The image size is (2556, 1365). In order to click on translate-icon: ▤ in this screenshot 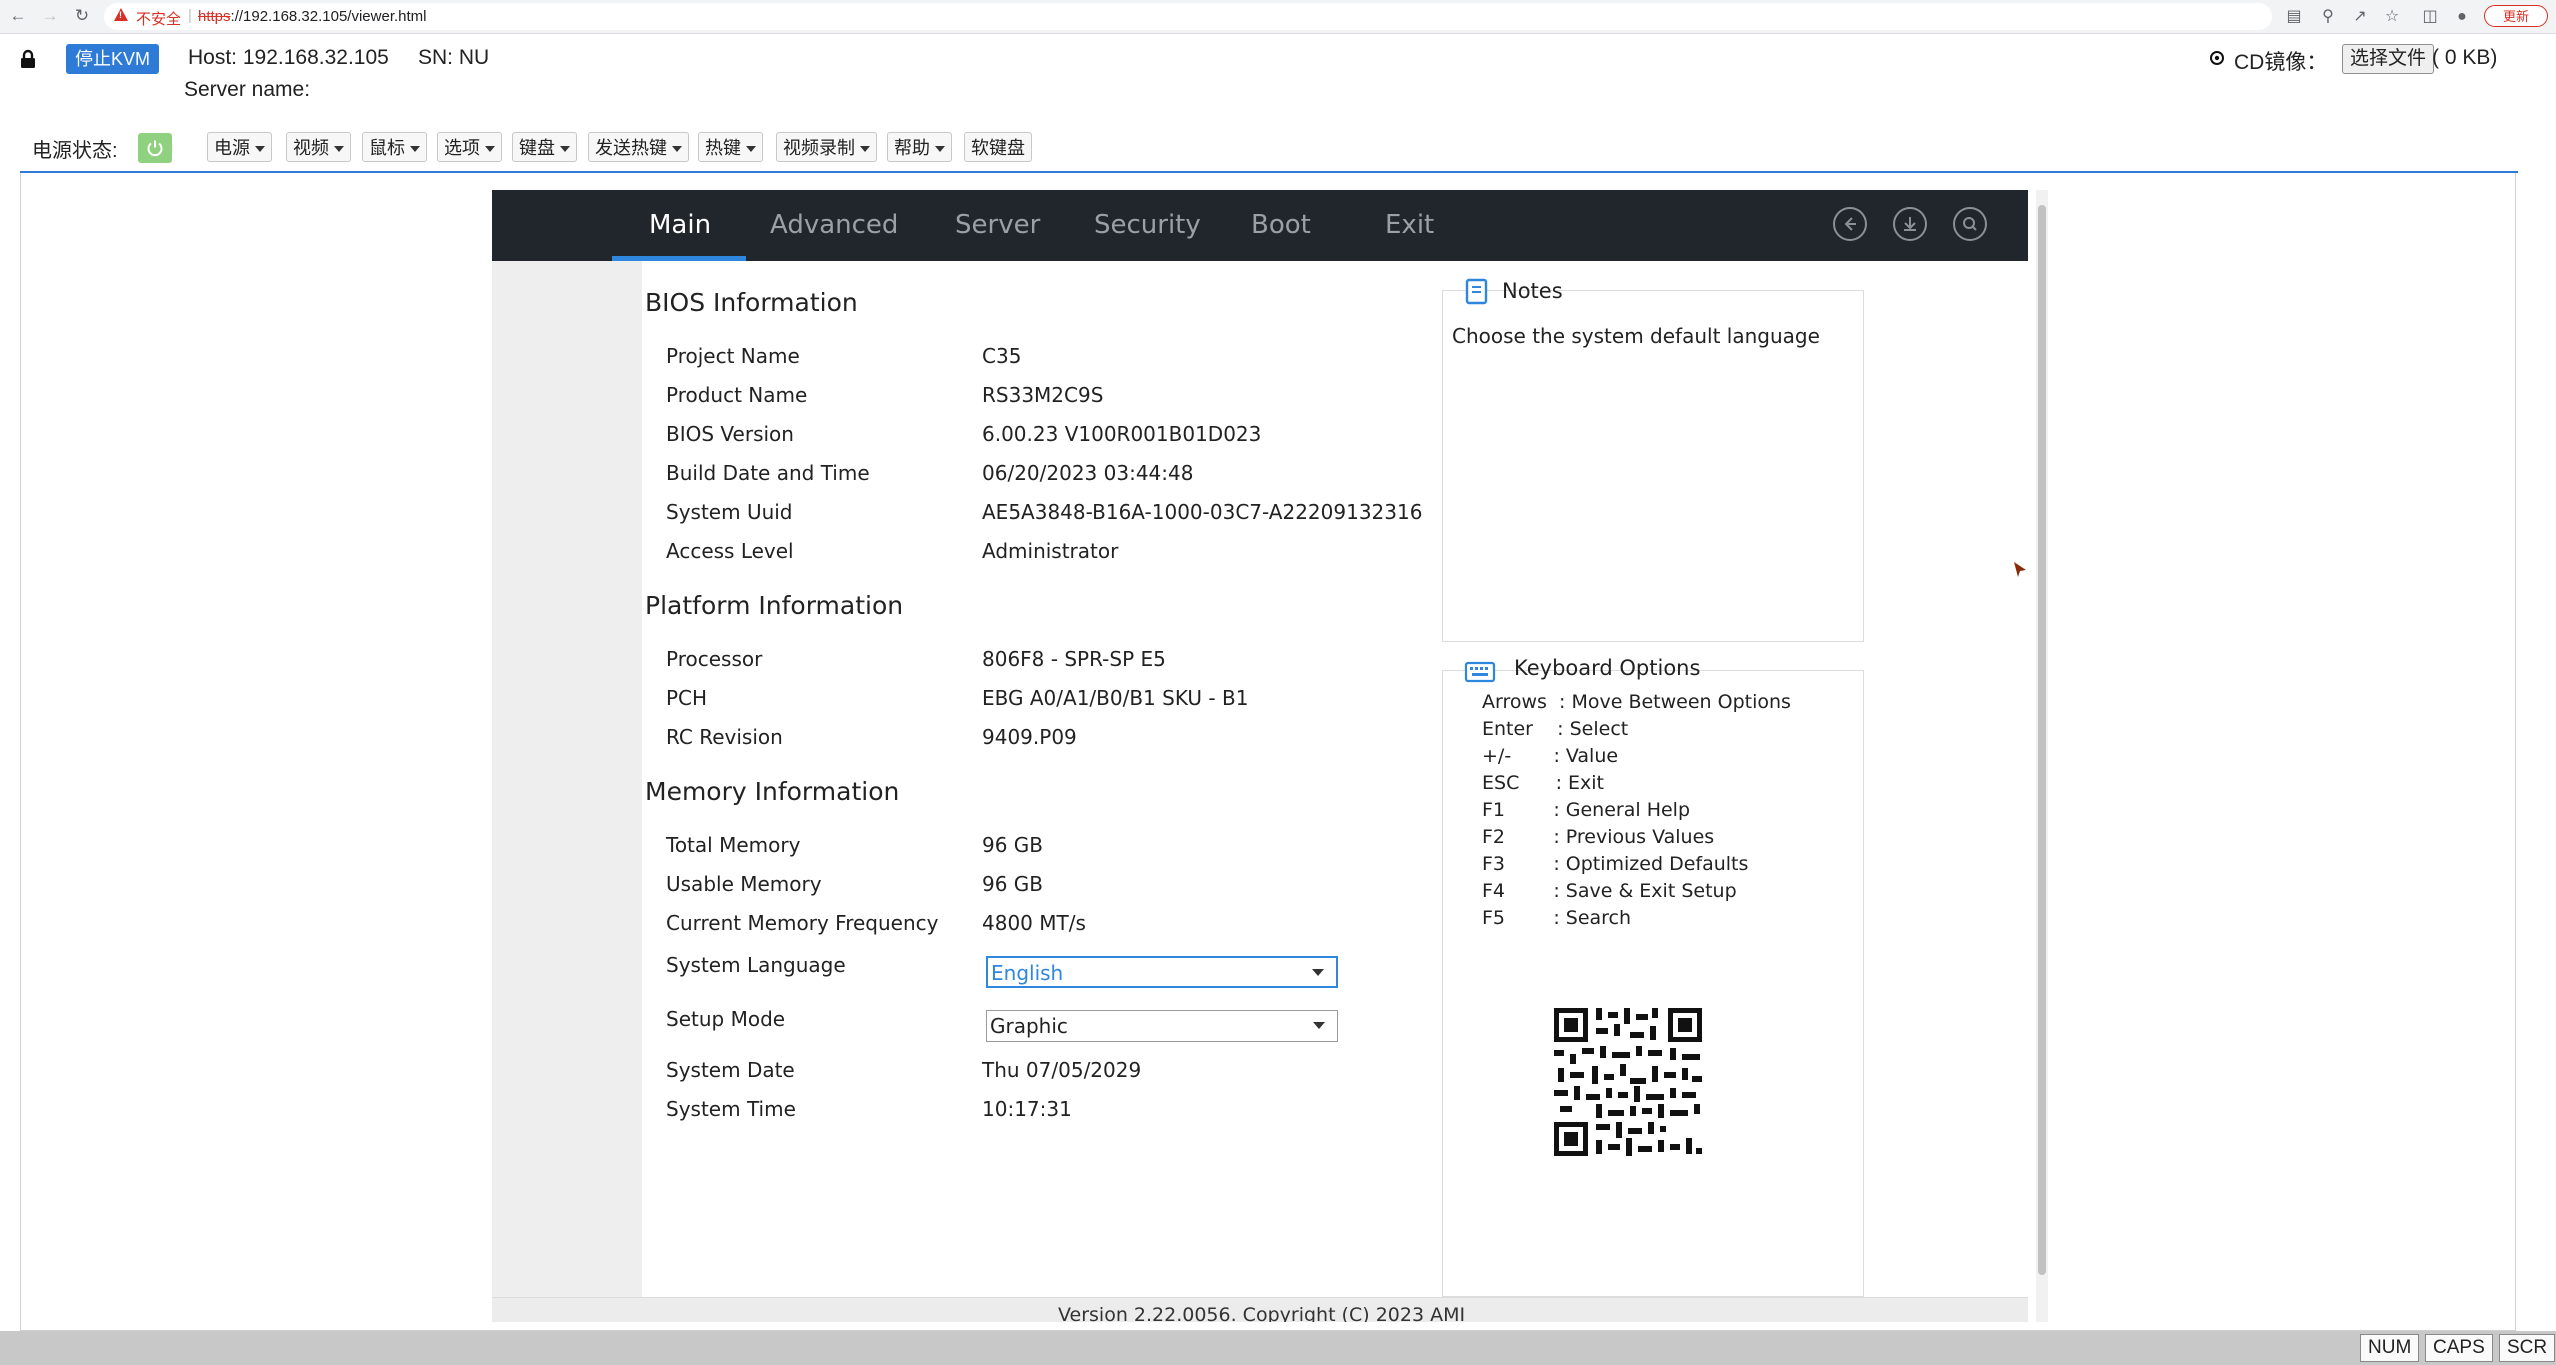, I will do `click(2294, 17)`.